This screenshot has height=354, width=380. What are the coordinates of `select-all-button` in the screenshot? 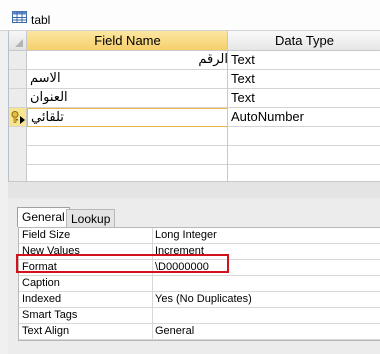 It's located at (18, 41).